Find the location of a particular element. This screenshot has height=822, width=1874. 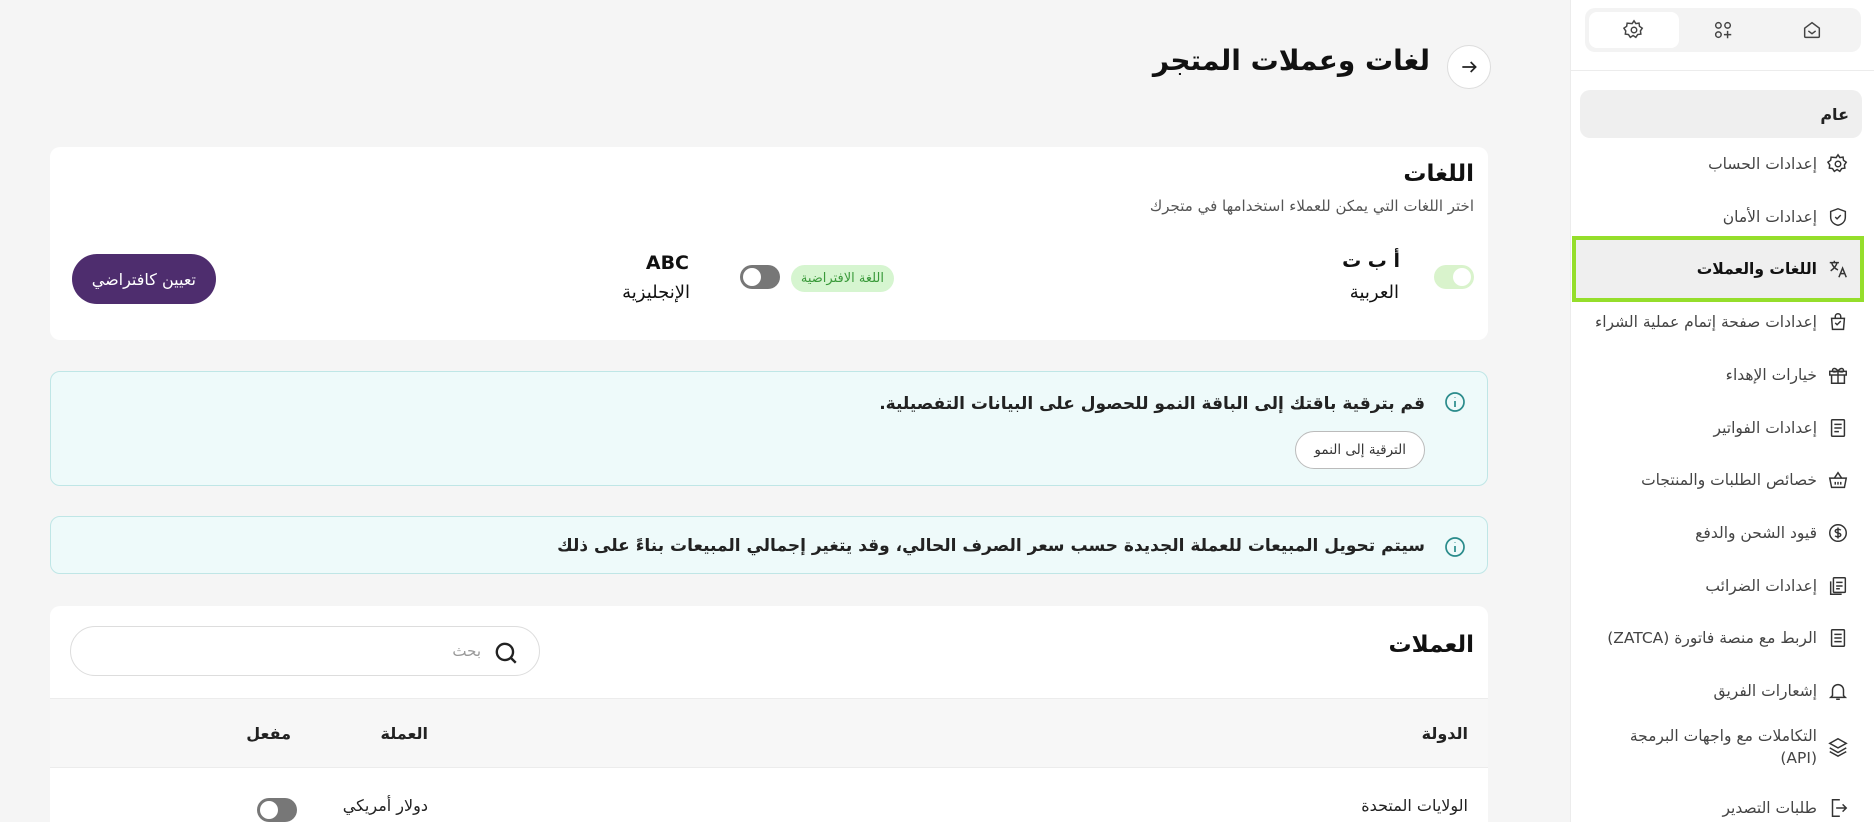

column-header-currency: العملة is located at coordinates (404, 733).